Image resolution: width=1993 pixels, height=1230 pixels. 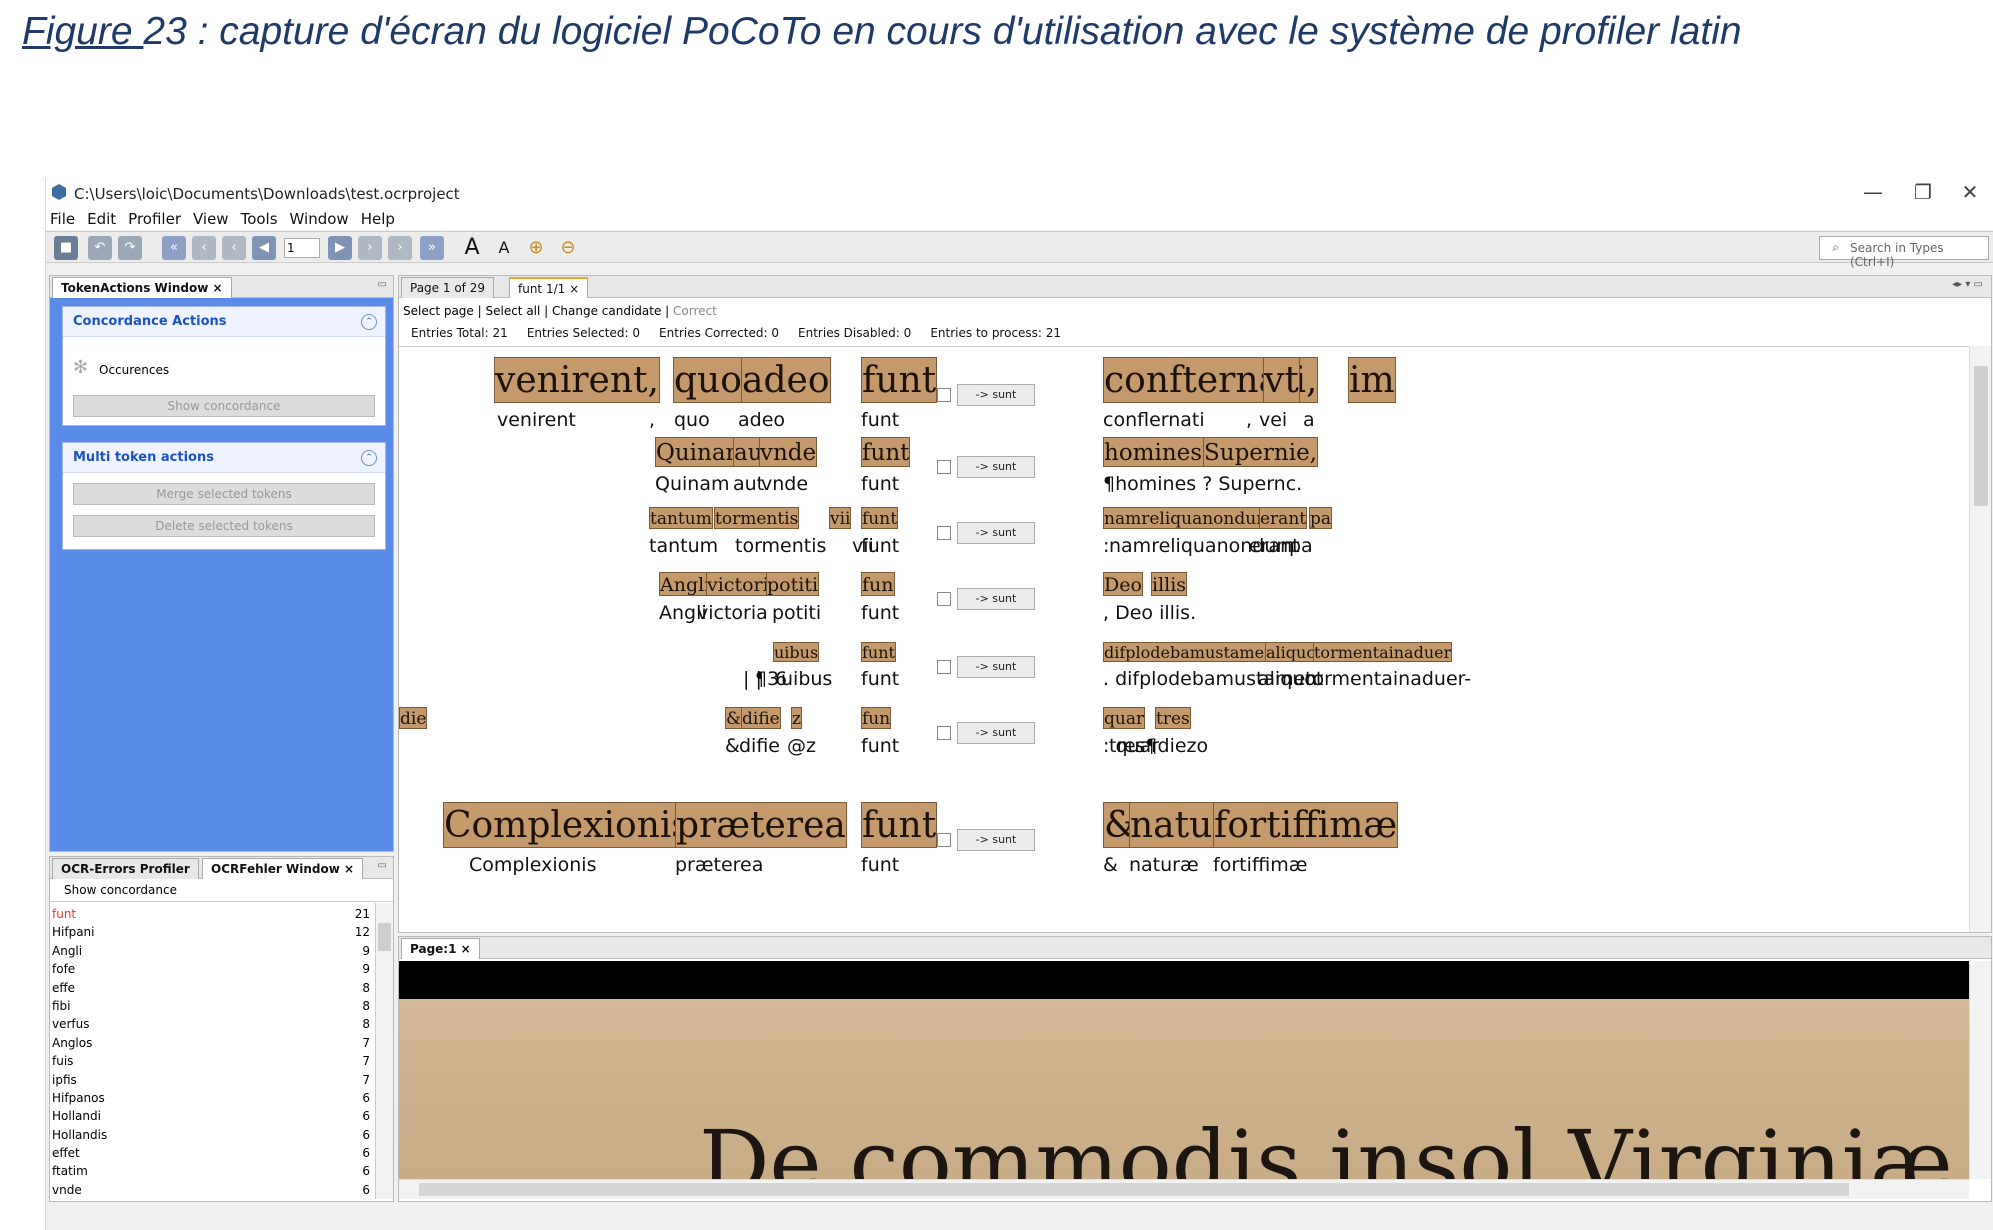 What do you see at coordinates (1321, 518) in the screenshot?
I see `scan-token: pa` at bounding box center [1321, 518].